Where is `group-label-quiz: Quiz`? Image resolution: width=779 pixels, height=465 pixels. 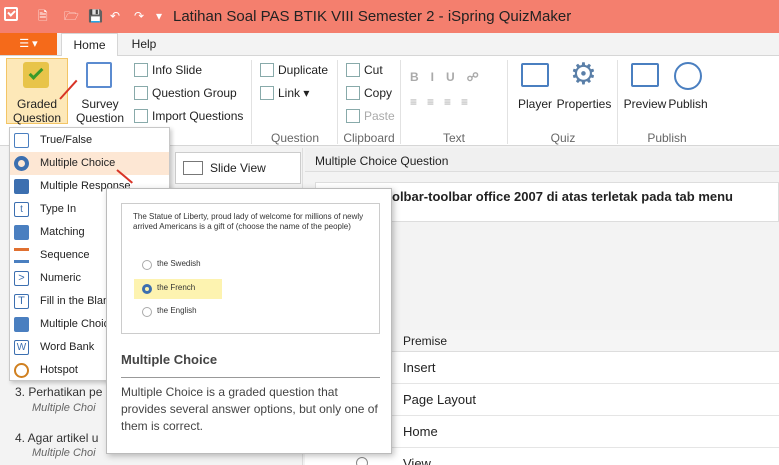
group-label-quiz: Quiz is located at coordinates (563, 138).